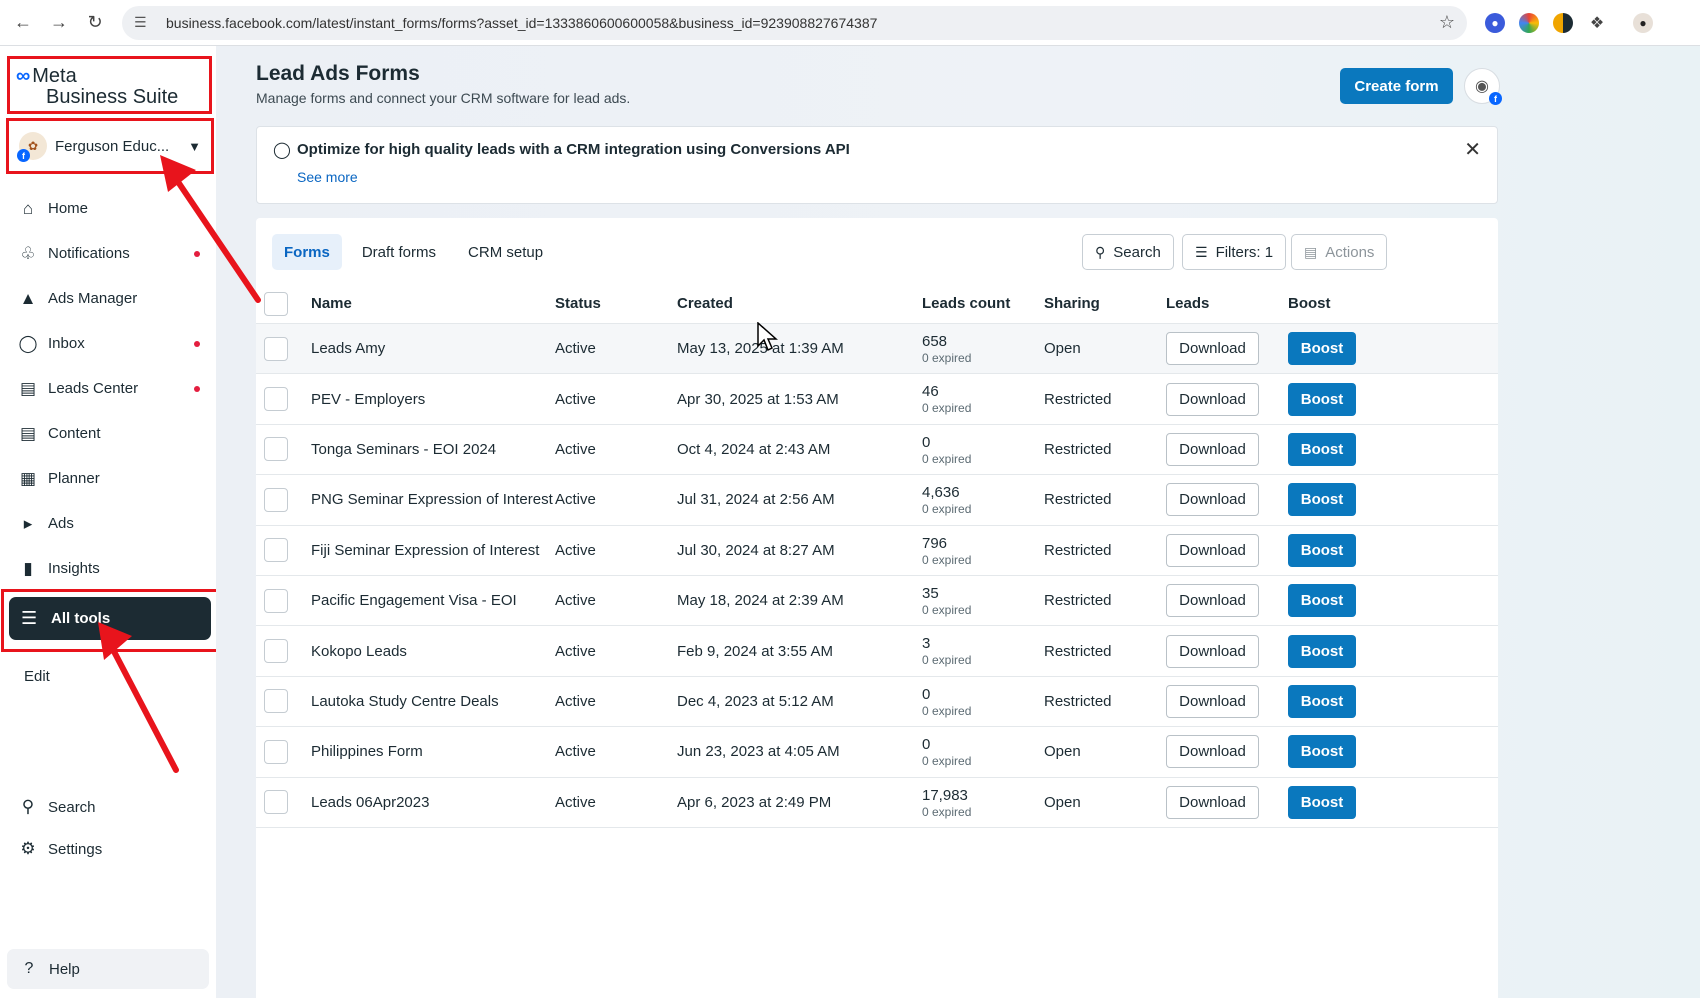 The width and height of the screenshot is (1700, 998). Describe the element at coordinates (425, 550) in the screenshot. I see `form-name: Fiji Seminar Expression of Interest` at that location.